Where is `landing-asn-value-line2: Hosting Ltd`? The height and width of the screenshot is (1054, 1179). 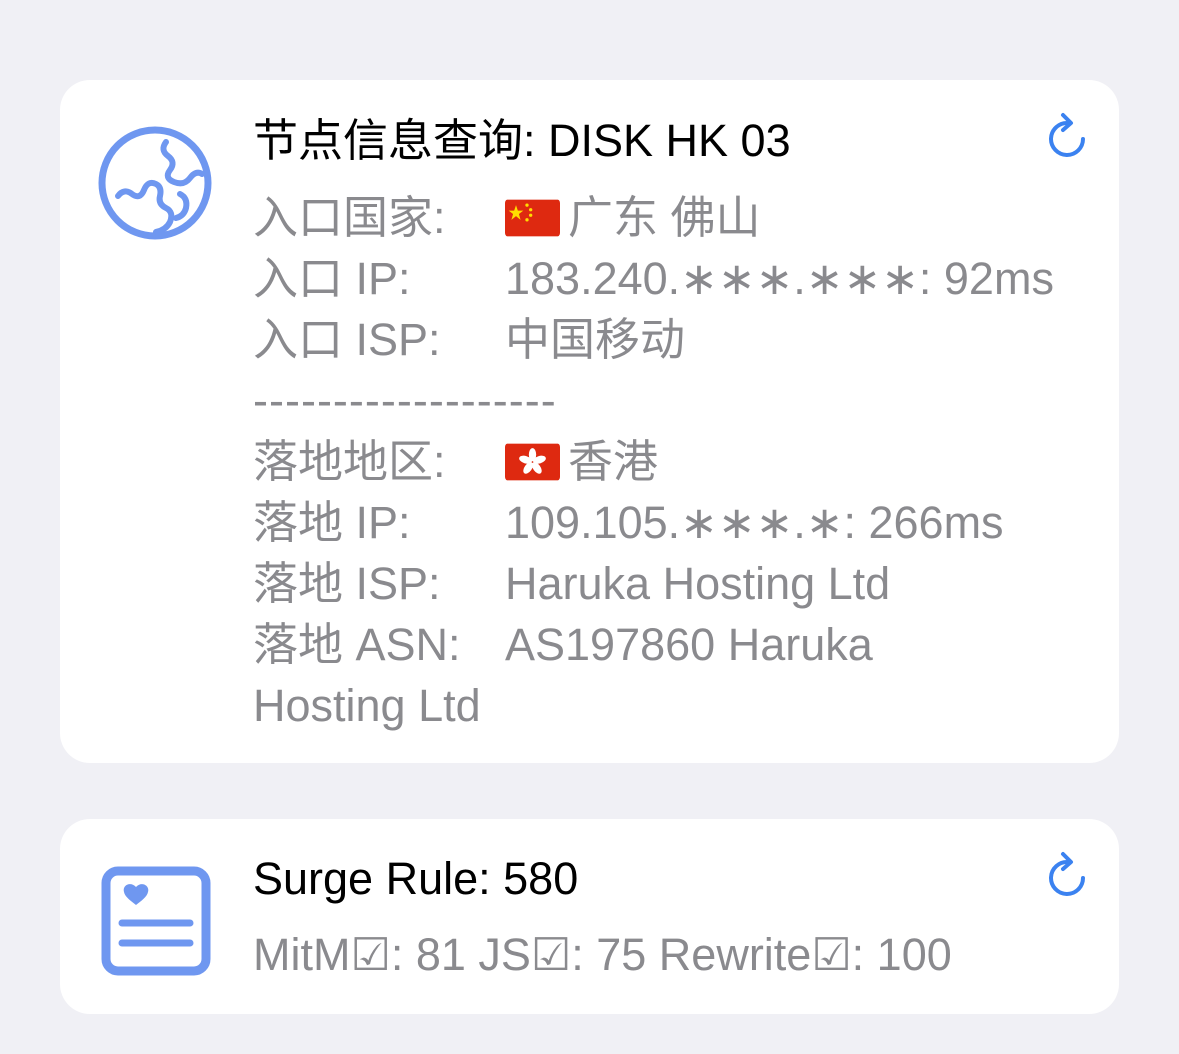 landing-asn-value-line2: Hosting Ltd is located at coordinates (367, 705).